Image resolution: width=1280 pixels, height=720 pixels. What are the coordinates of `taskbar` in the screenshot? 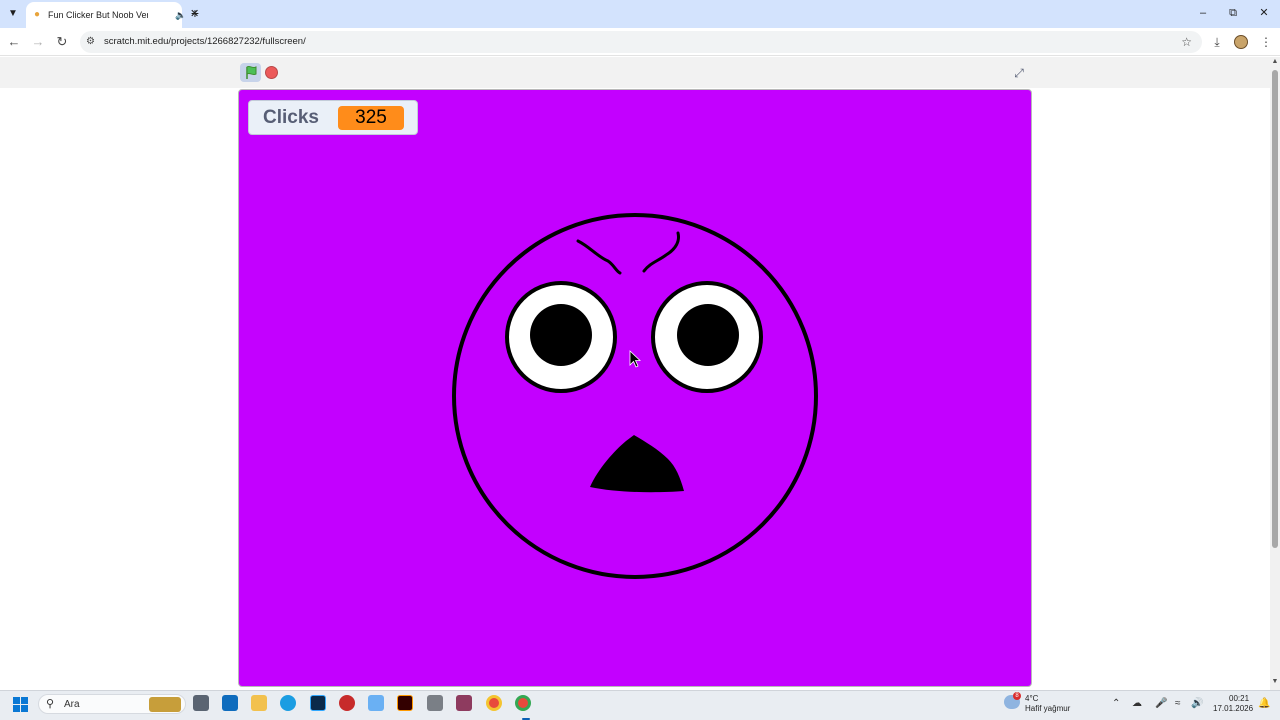 It's located at (640, 705).